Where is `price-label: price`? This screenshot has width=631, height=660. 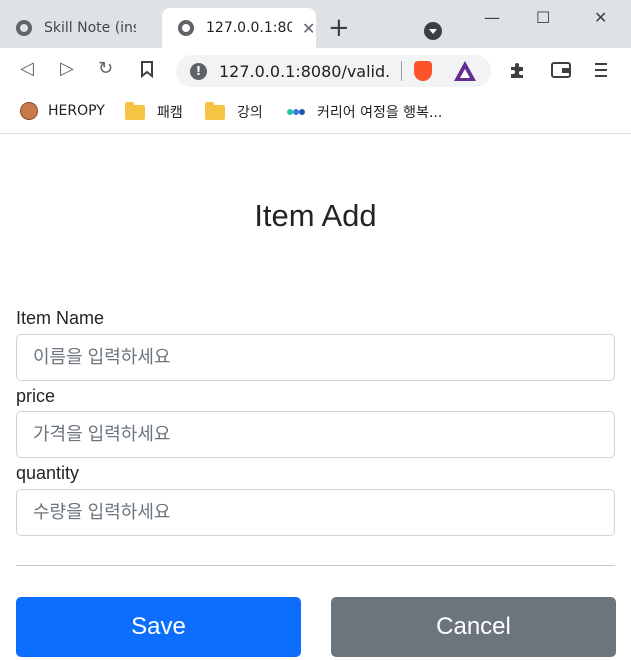
price-label: price is located at coordinates (36, 396).